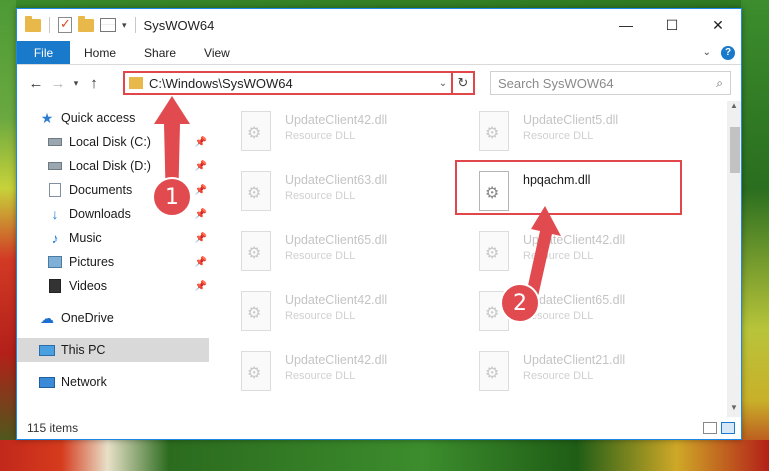 This screenshot has width=769, height=471. What do you see at coordinates (336, 240) in the screenshot?
I see `file-name: UpdateClient65.dll` at bounding box center [336, 240].